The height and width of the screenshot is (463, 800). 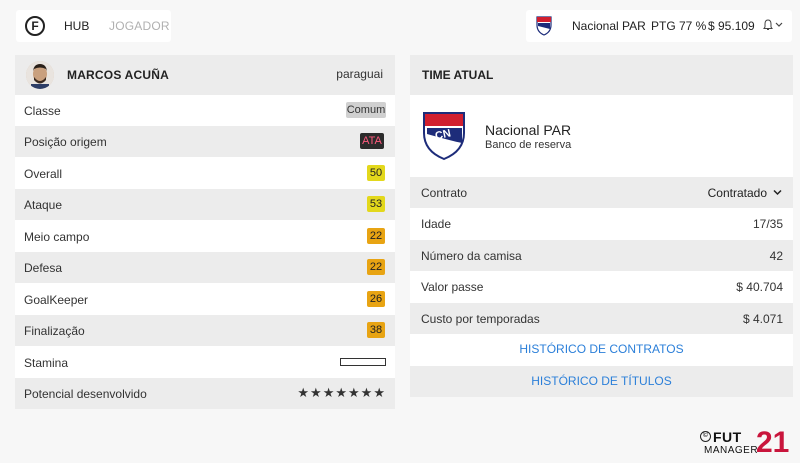 What do you see at coordinates (93, 26) in the screenshot?
I see `nav-tabs: F HUB JOGADOR` at bounding box center [93, 26].